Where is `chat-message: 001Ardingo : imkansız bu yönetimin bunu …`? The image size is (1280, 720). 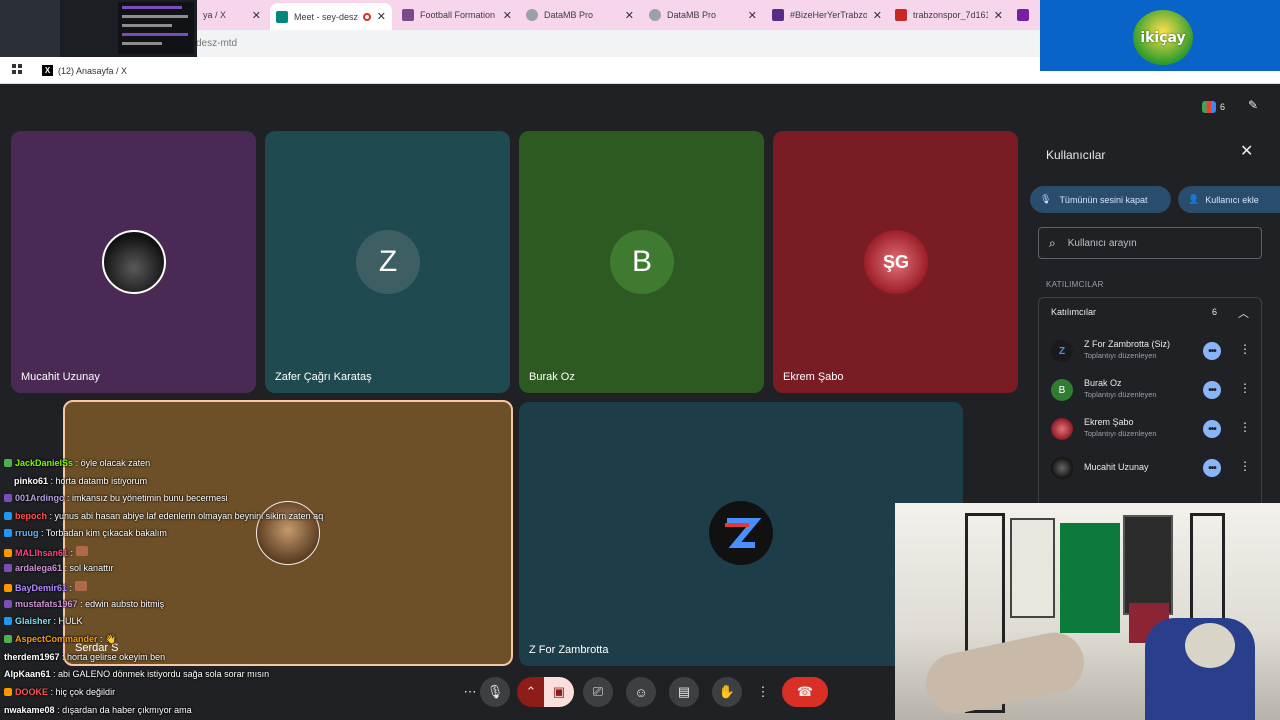
chat-message: 001Ardingo : imkansız bu yönetimin bunu … is located at coordinates (116, 498).